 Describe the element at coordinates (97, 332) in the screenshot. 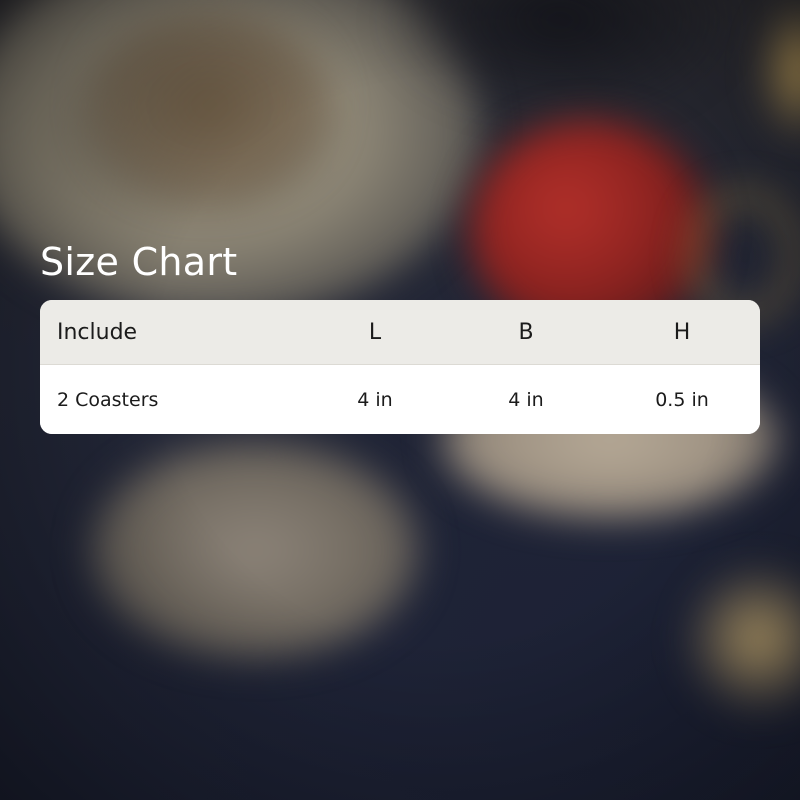

I see `header-include: Include` at that location.